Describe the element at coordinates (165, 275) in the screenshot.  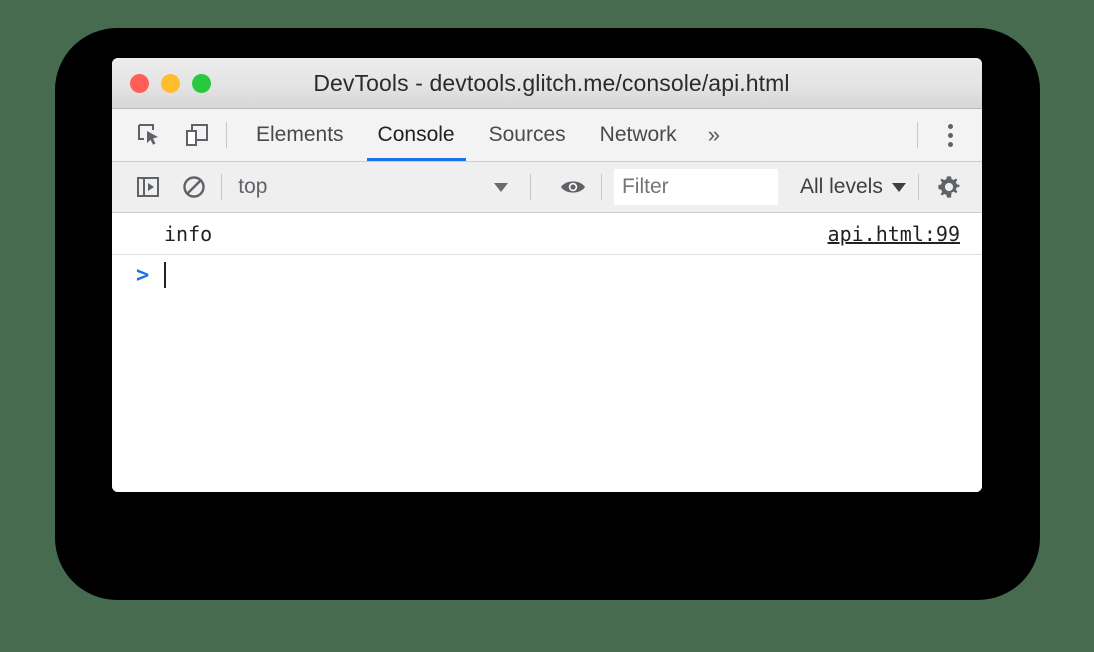
I see `prompt-text-caret` at that location.